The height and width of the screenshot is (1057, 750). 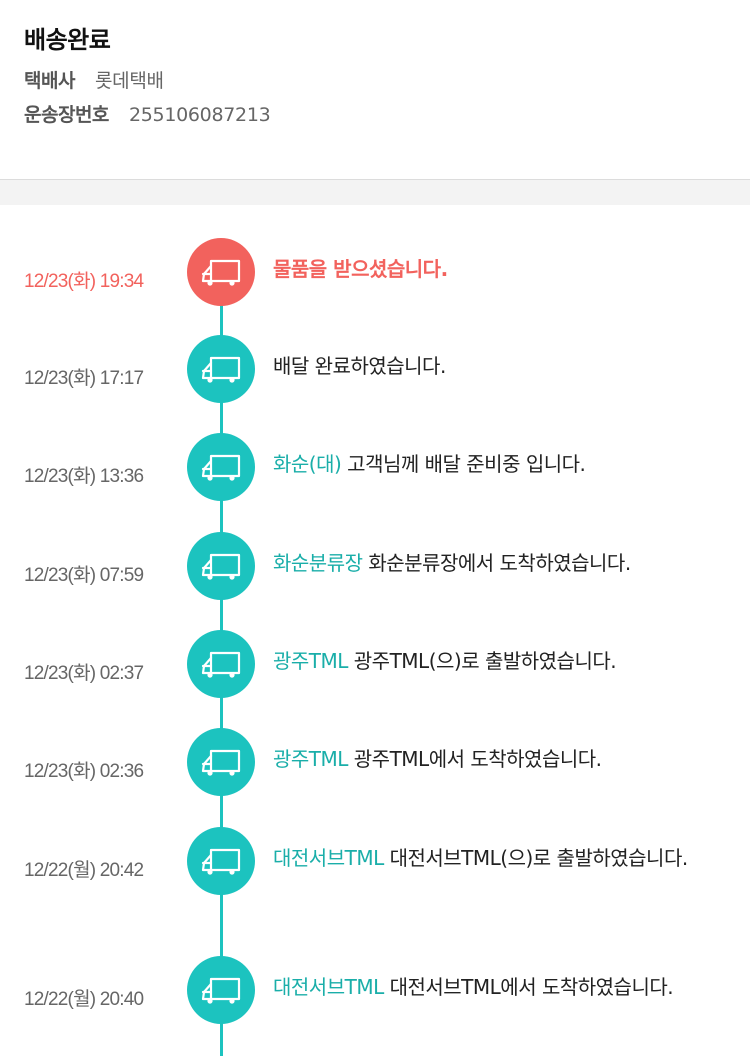 What do you see at coordinates (84, 476) in the screenshot?
I see `event-time: 12/23(화) 13:36` at bounding box center [84, 476].